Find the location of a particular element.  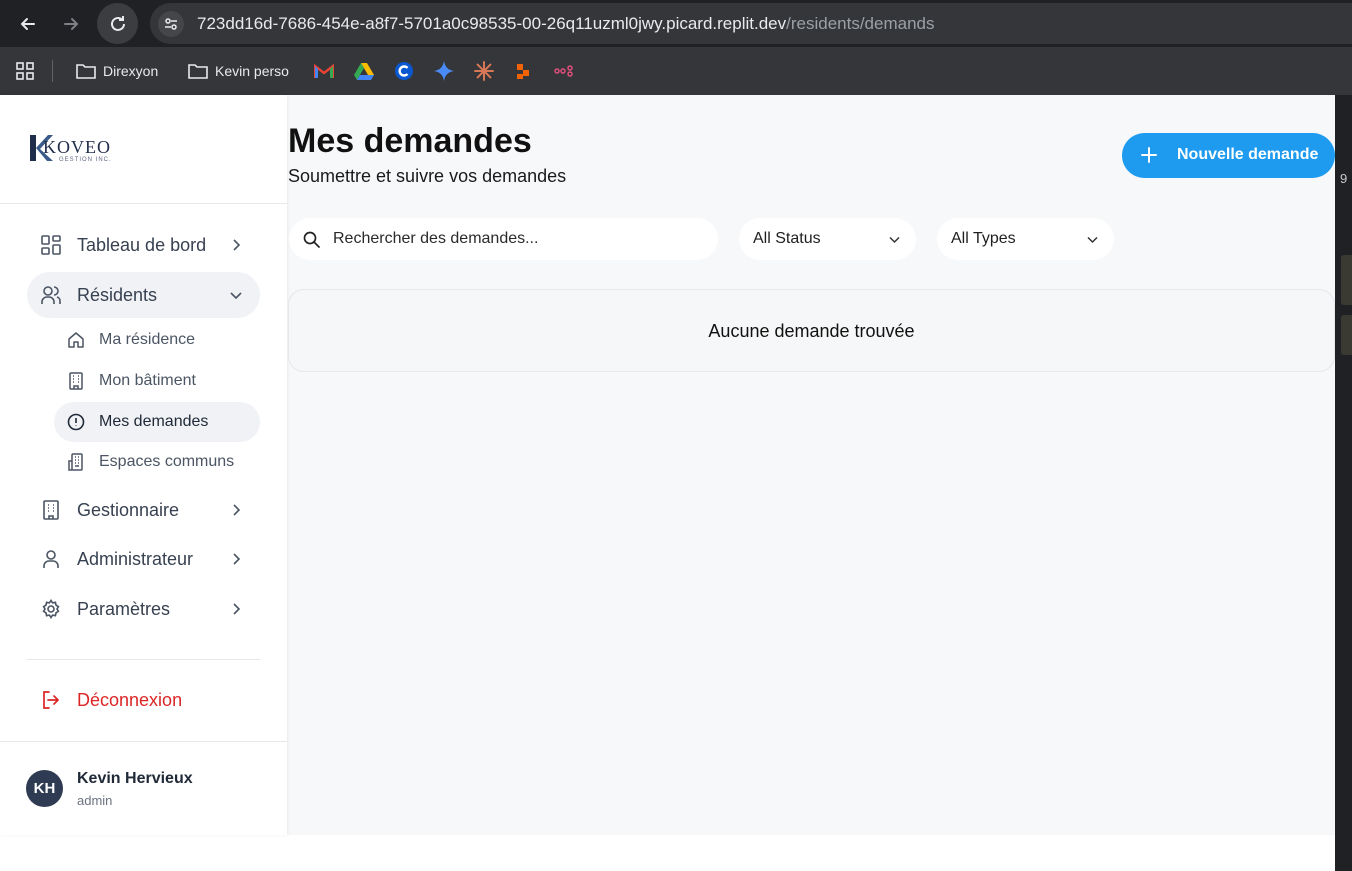

sidebar-subitem-mes-demandes: Mes demandes is located at coordinates (157, 422).